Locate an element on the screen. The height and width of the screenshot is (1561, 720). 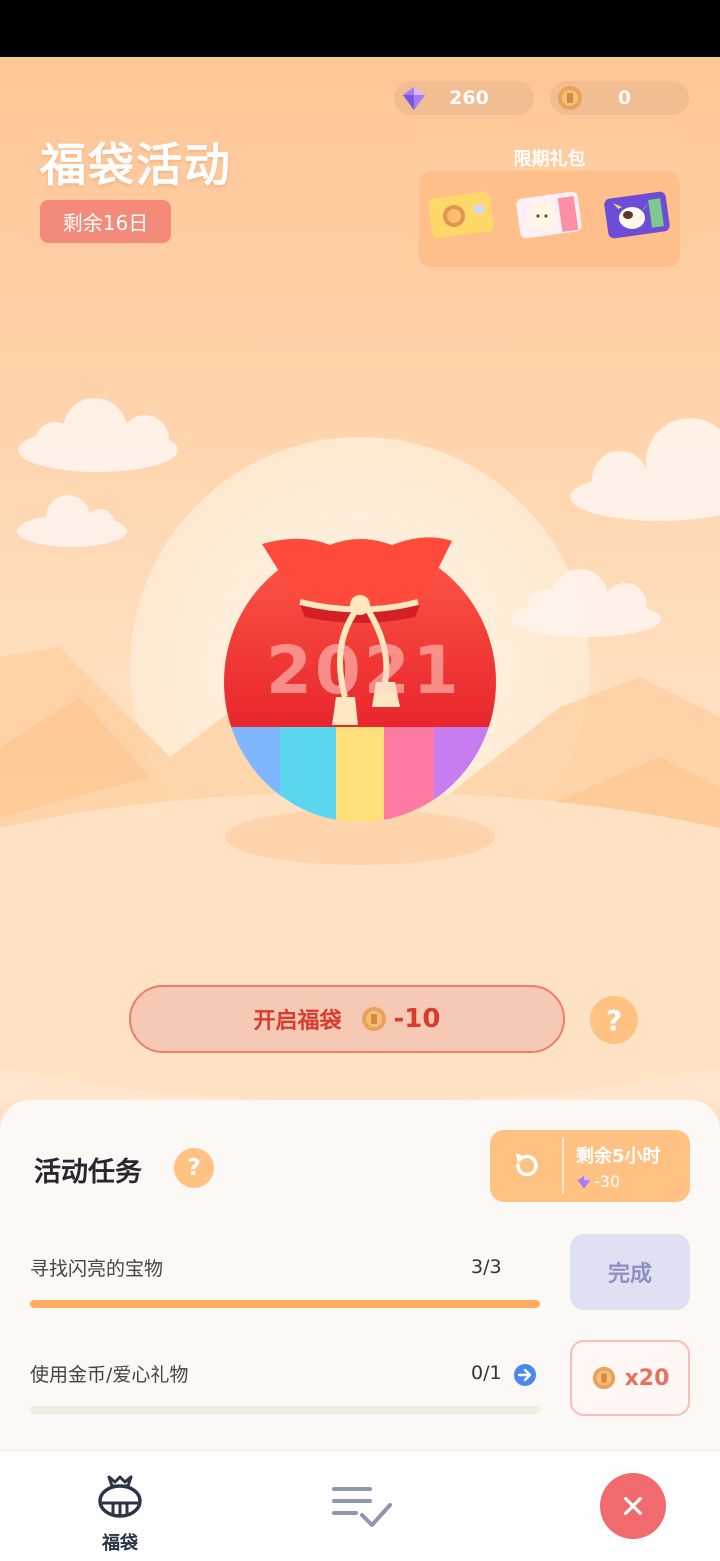
task-progress-fill is located at coordinates (285, 1304).